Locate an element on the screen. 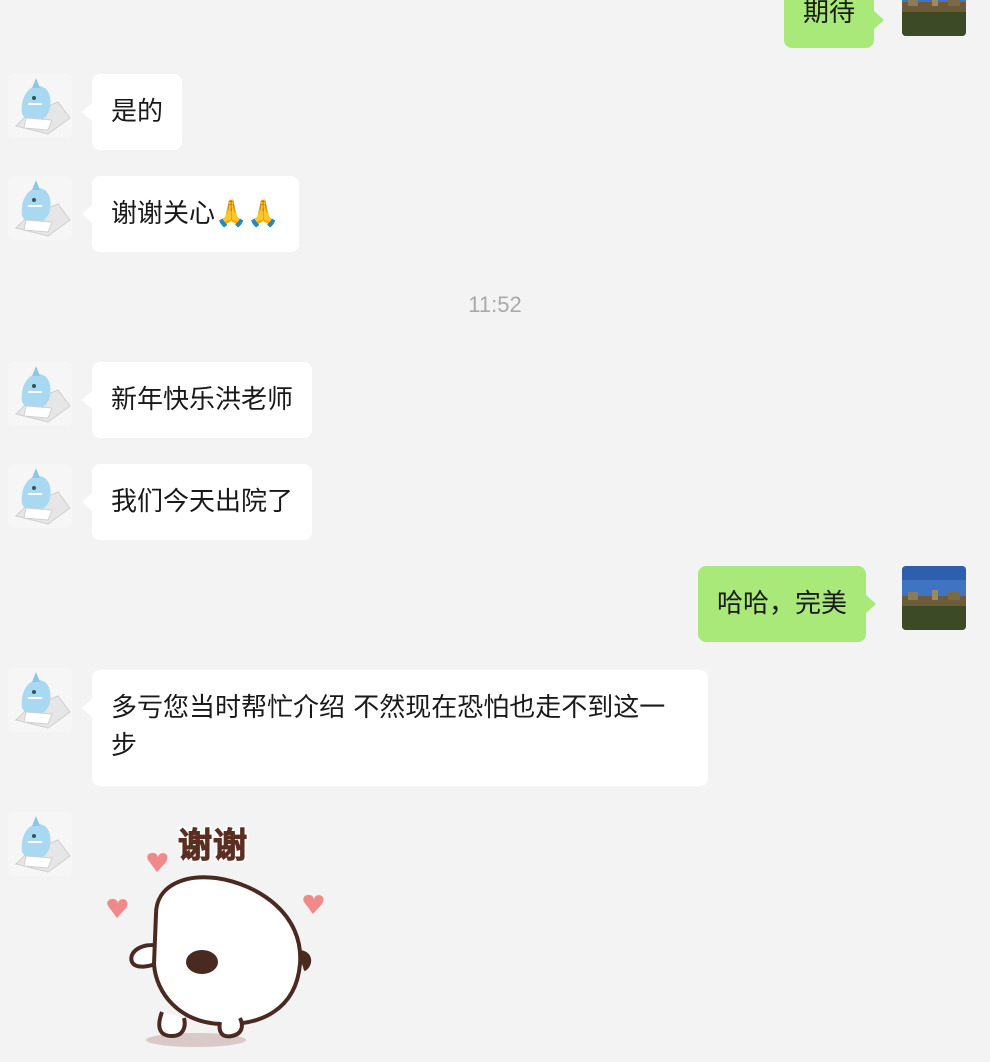  message-text: 哈哈，完美 is located at coordinates (782, 604).